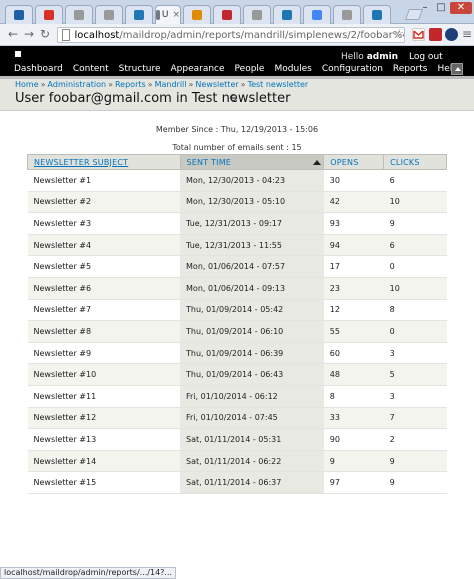 This screenshot has width=474, height=579. What do you see at coordinates (198, 69) in the screenshot?
I see `admin-menu-item-appearance: Appearance` at bounding box center [198, 69].